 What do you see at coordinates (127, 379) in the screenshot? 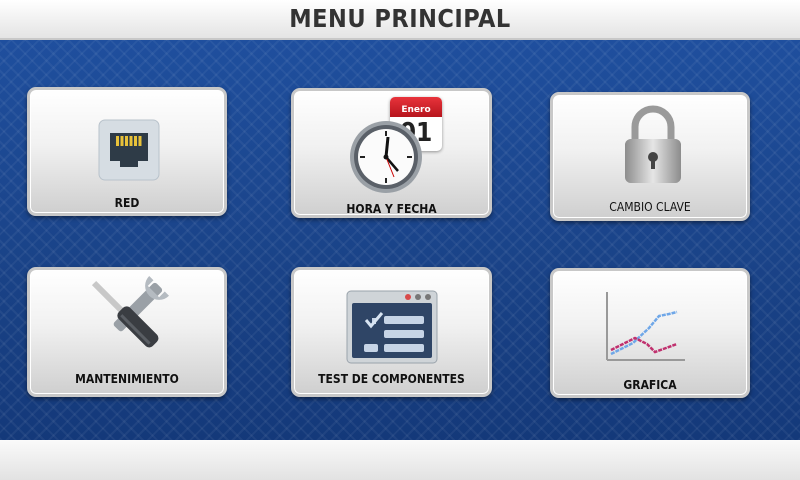
I see `mantenimiento-label: MANTENIMIENTO` at bounding box center [127, 379].